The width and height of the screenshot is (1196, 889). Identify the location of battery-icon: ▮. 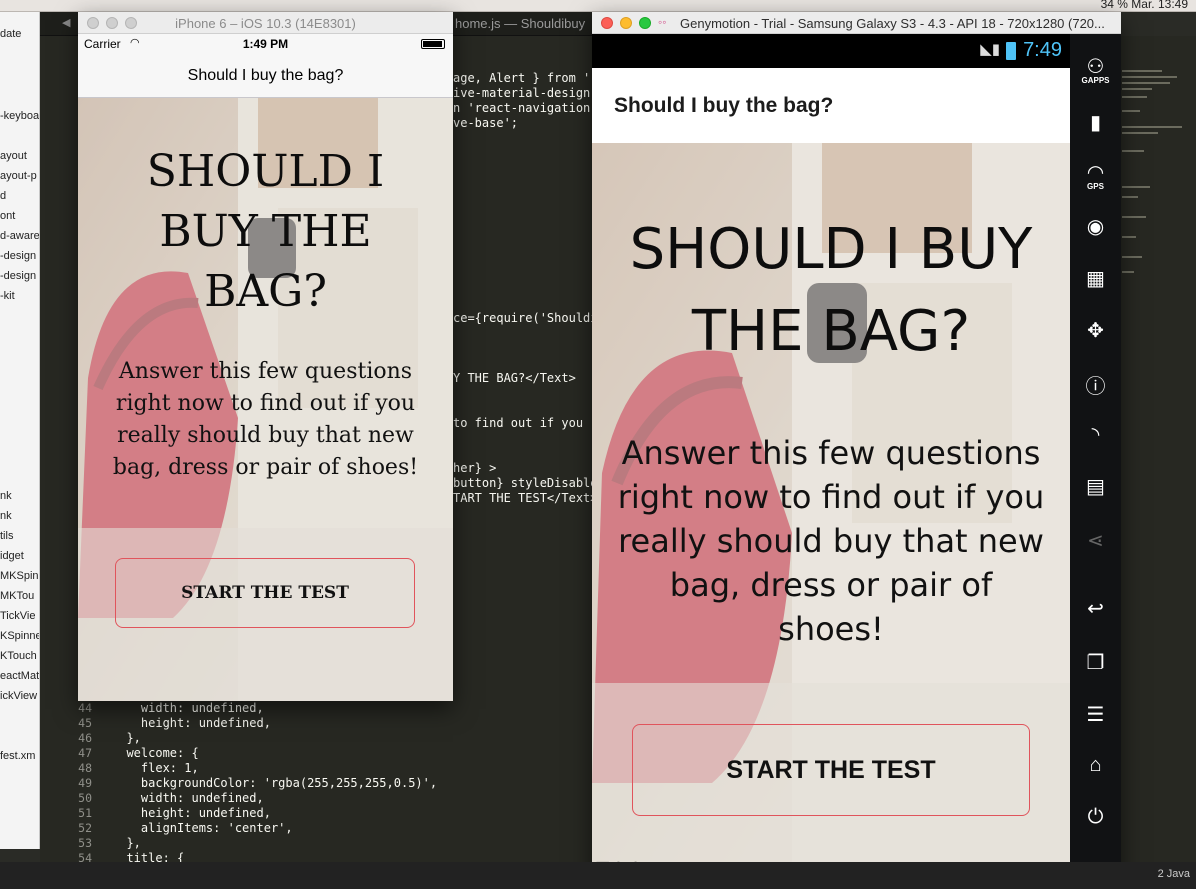
(1095, 123).